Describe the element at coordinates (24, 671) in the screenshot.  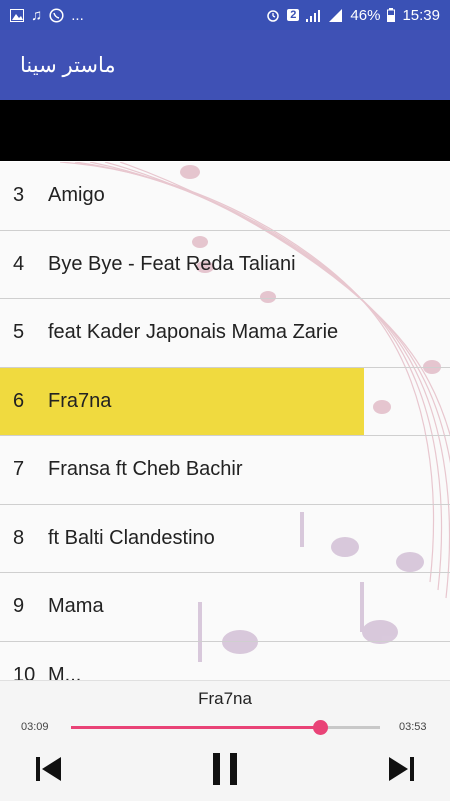
I see `track-number: 10` at that location.